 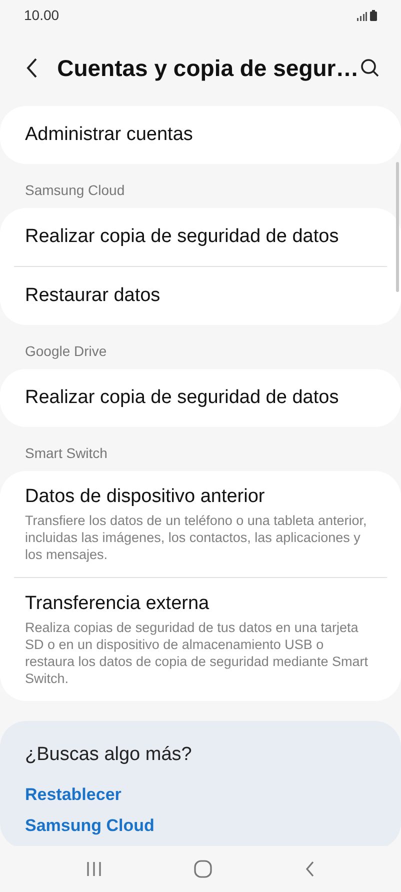 What do you see at coordinates (196, 537) in the screenshot?
I see `item-description: Transfiere los datos de un teléfono o una tableta anterior, incluidas las imágenes, los contactos, las aplicaciones y los mensajes.` at bounding box center [196, 537].